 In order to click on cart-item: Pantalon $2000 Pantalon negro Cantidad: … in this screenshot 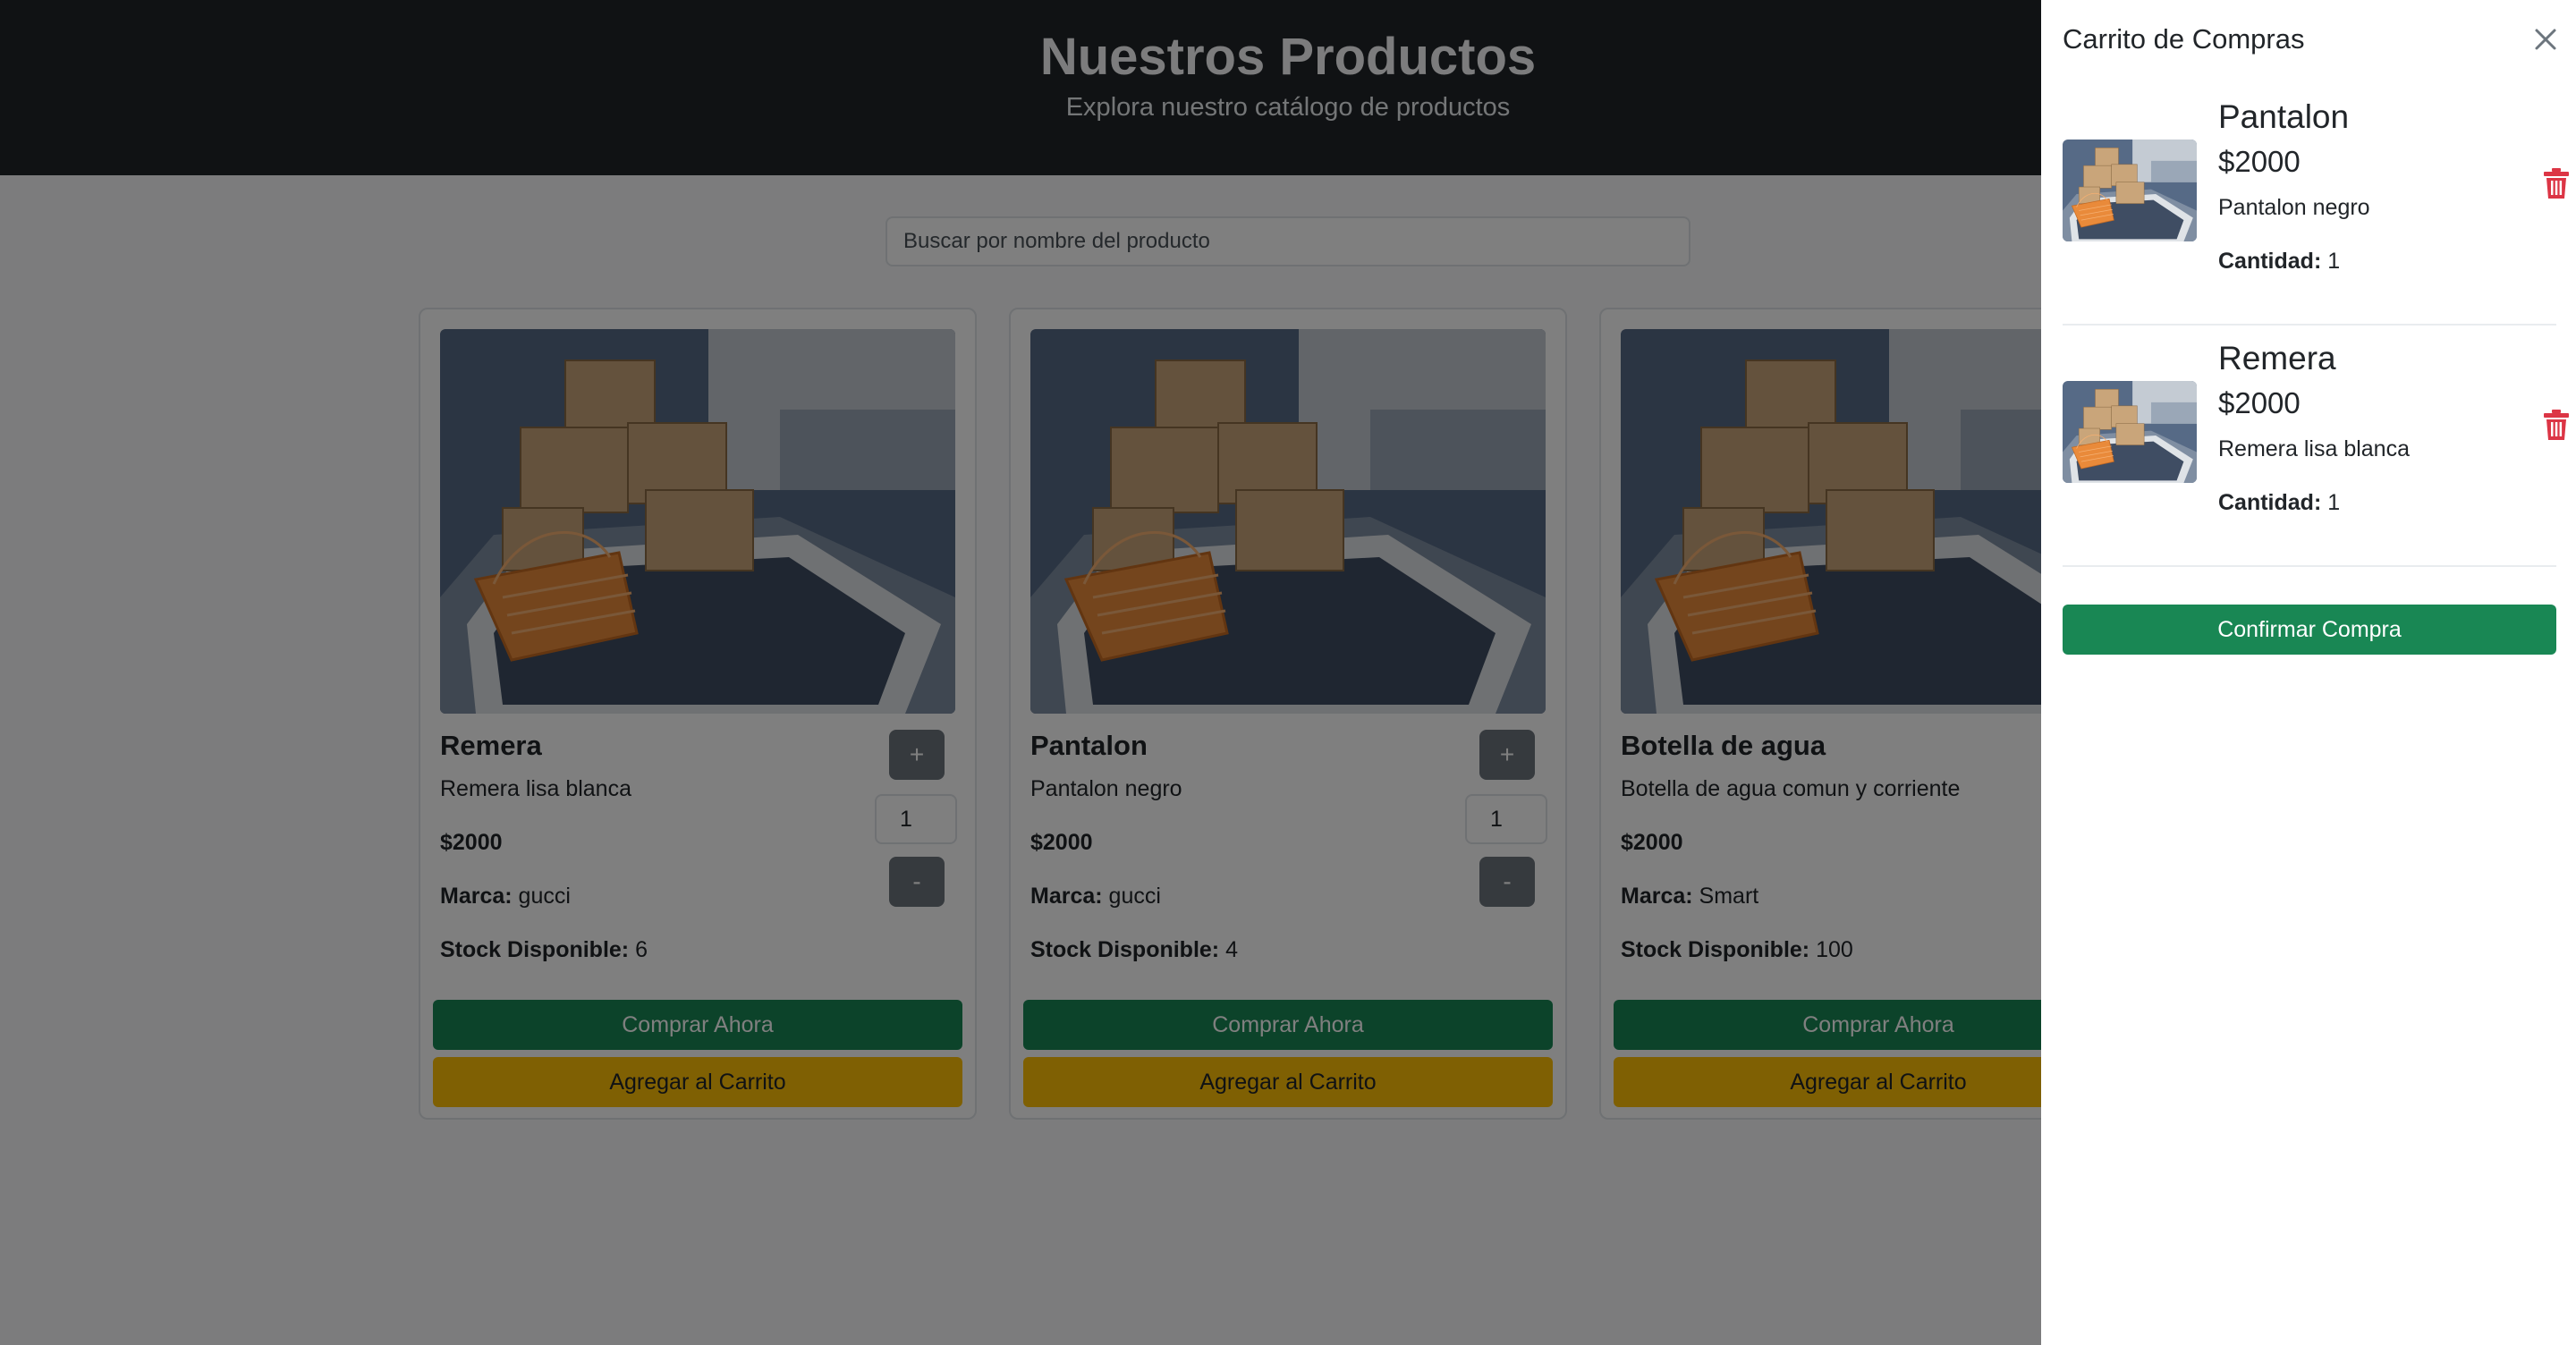, I will do `click(2316, 209)`.